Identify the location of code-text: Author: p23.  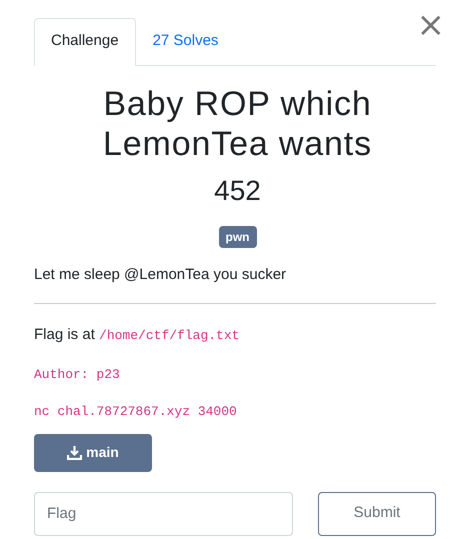
(77, 375).